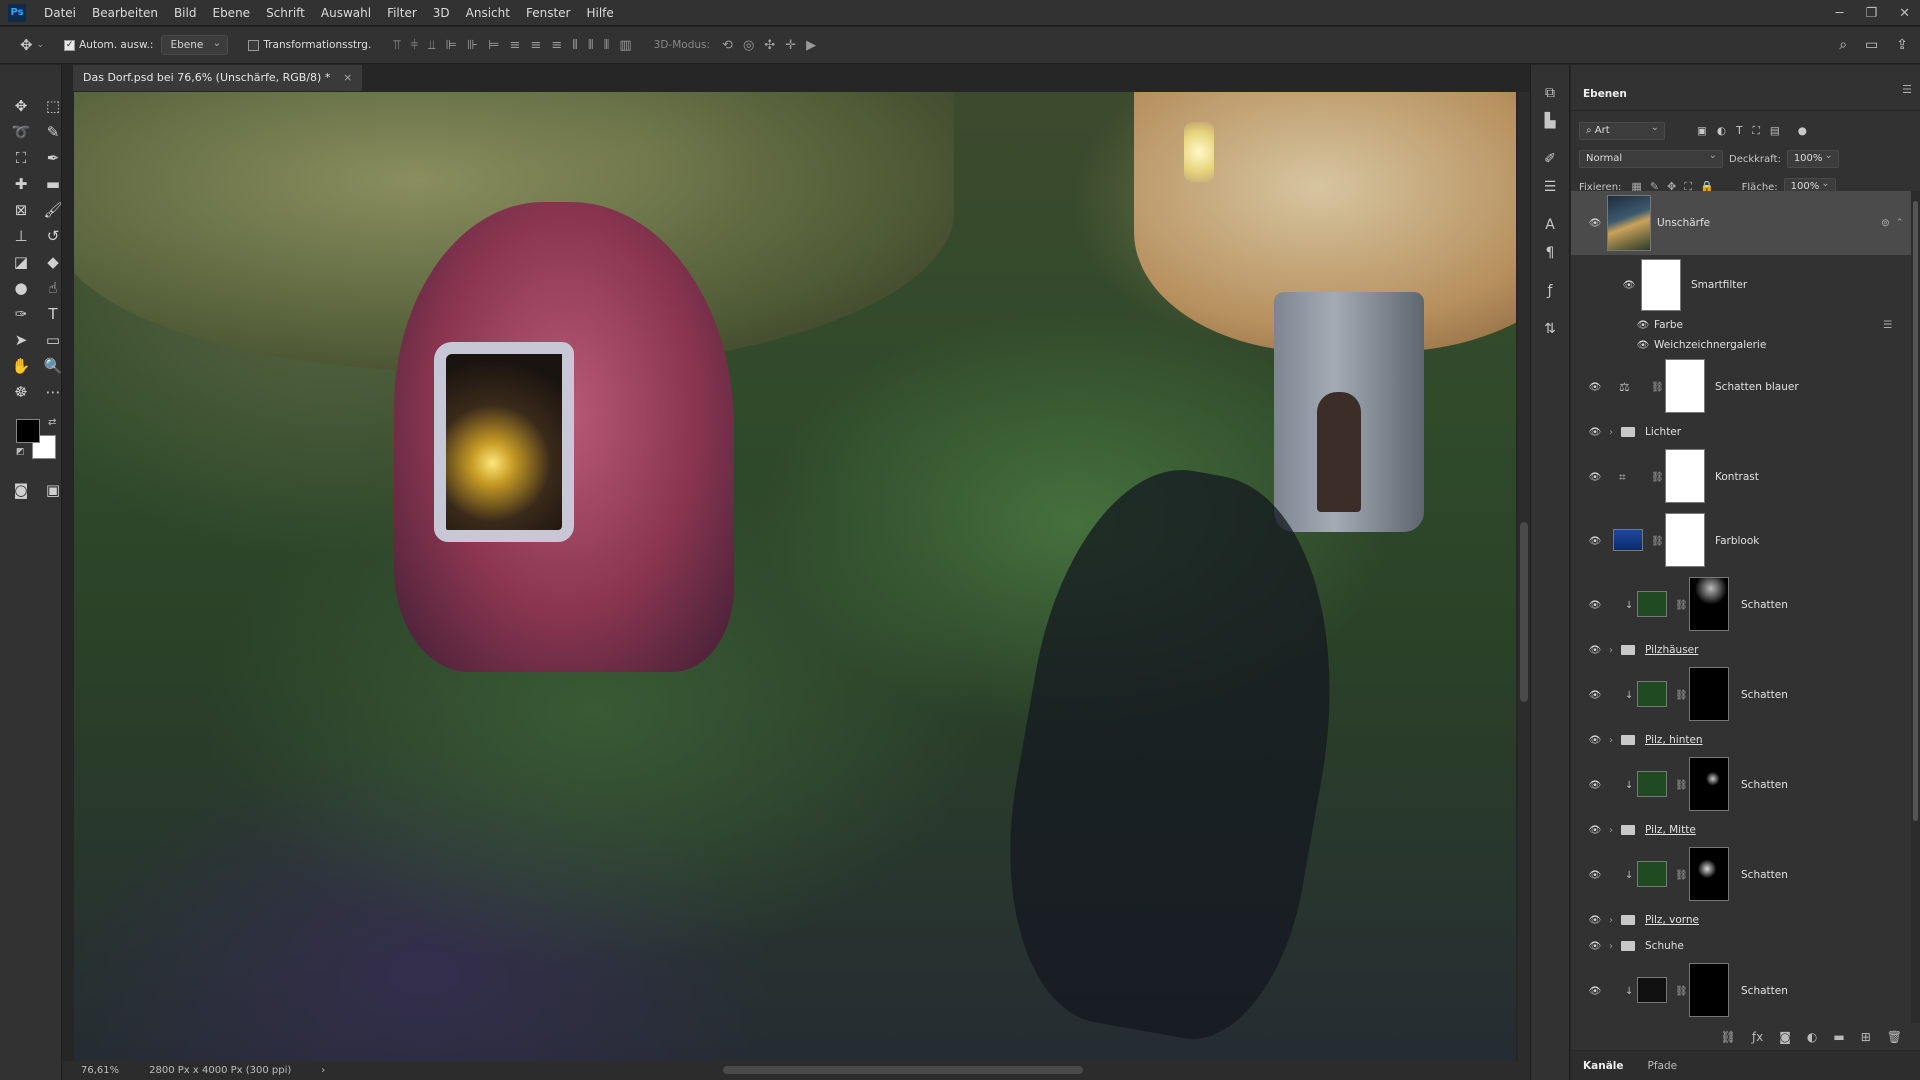  What do you see at coordinates (1524, 612) in the screenshot?
I see `vertical-scroll-thumb` at bounding box center [1524, 612].